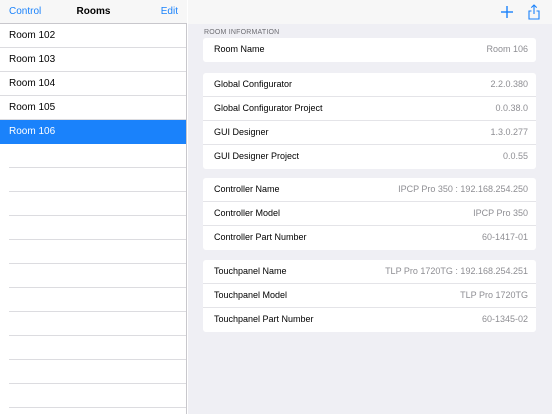 This screenshot has height=414, width=552. What do you see at coordinates (242, 32) in the screenshot?
I see `room-information-header: ROOM INFORMATION` at bounding box center [242, 32].